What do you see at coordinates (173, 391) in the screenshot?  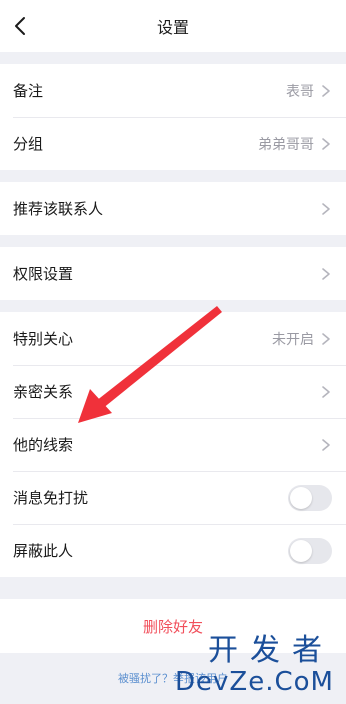 I see `intimate-relation-row: 亲密关系` at bounding box center [173, 391].